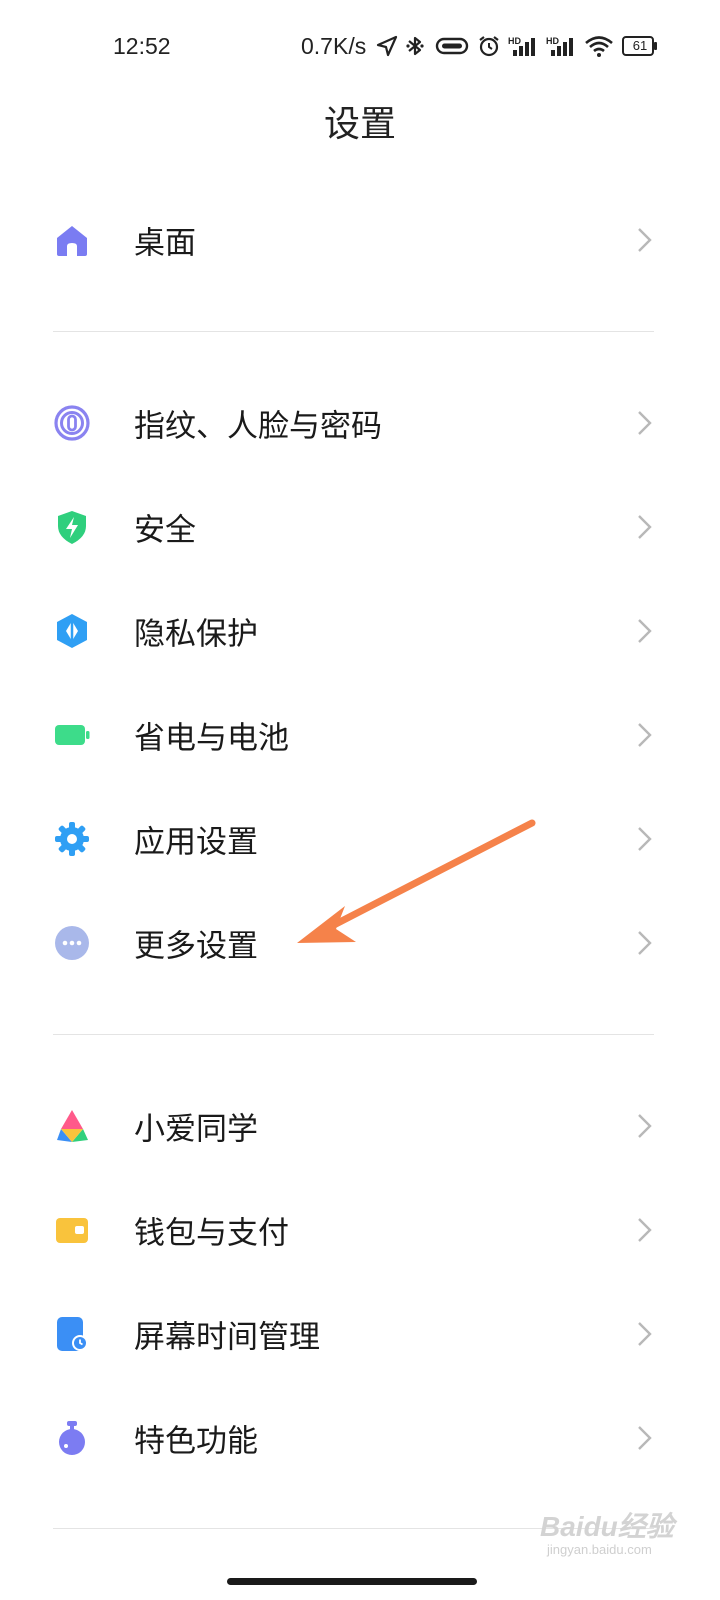 The image size is (720, 1600). I want to click on screen-time-icon, so click(72, 1334).